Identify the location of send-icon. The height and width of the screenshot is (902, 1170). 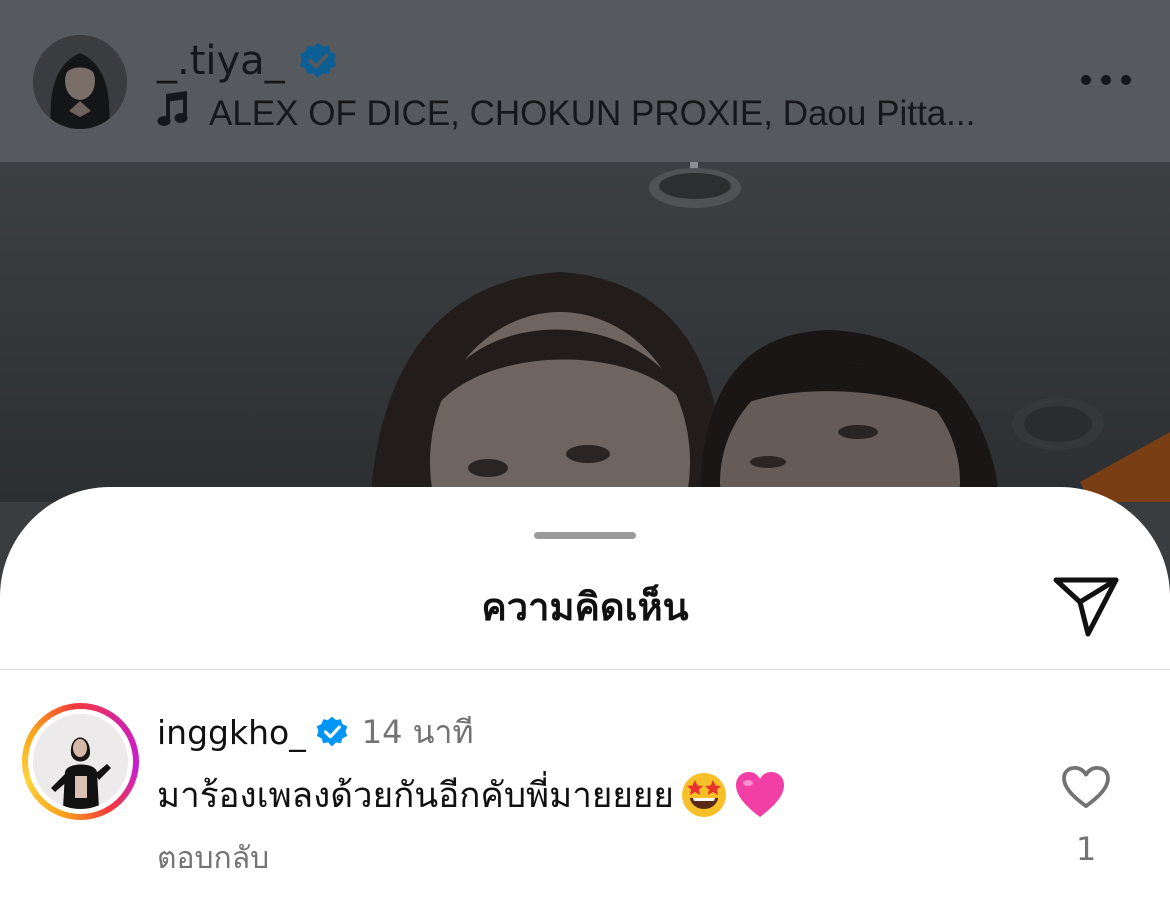
(1086, 607).